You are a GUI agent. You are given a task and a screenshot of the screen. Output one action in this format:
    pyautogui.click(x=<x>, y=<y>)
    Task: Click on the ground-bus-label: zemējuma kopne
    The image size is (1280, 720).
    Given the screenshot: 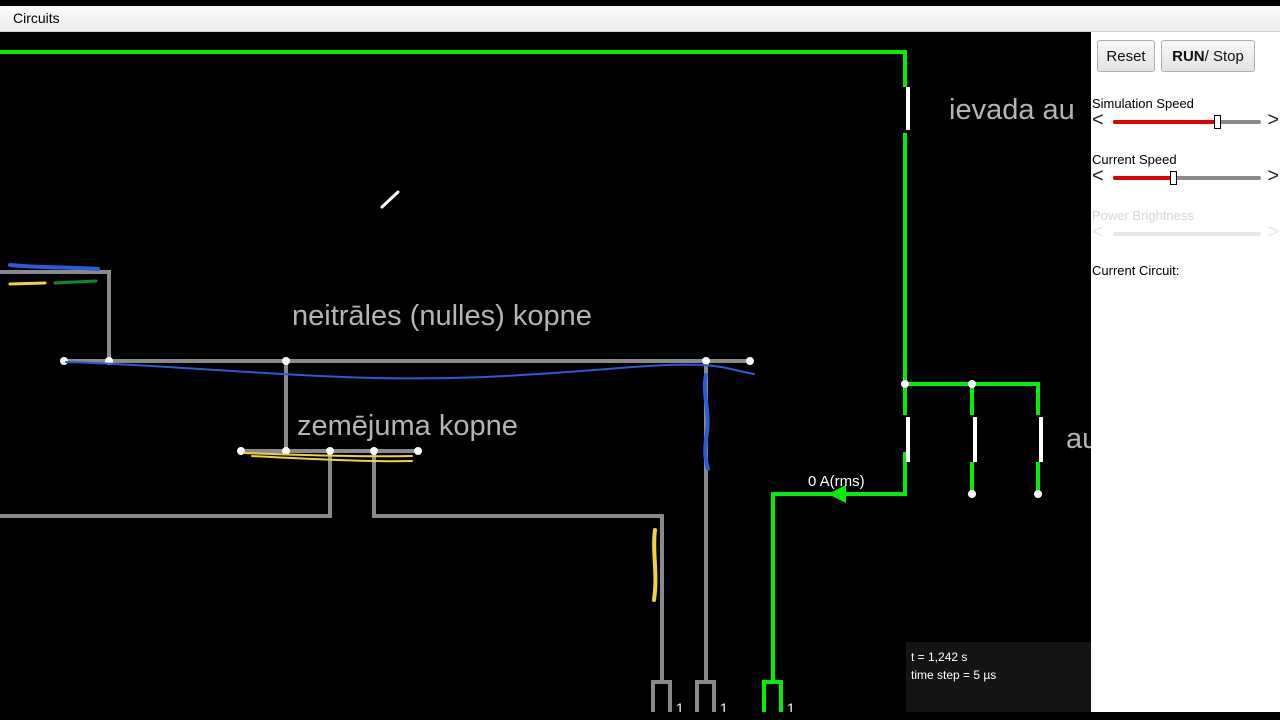 What is the action you would take?
    pyautogui.click(x=407, y=426)
    